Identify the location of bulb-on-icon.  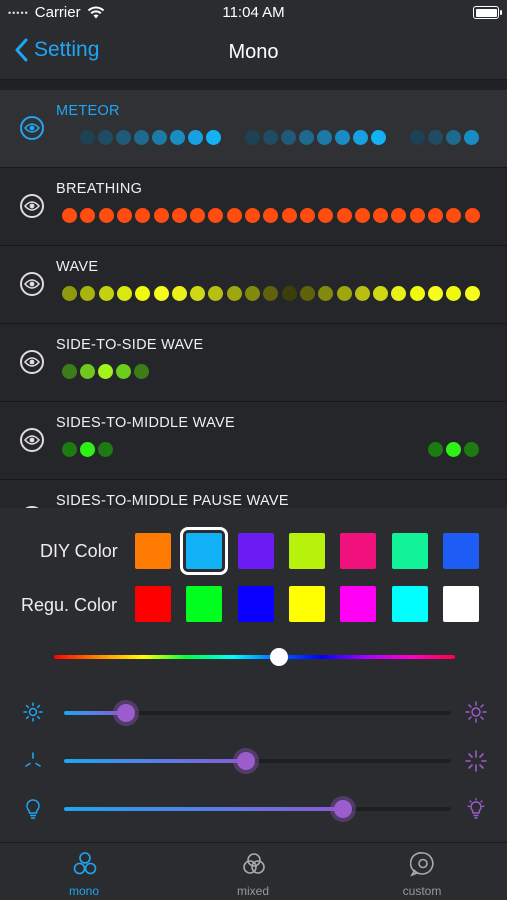
(476, 808).